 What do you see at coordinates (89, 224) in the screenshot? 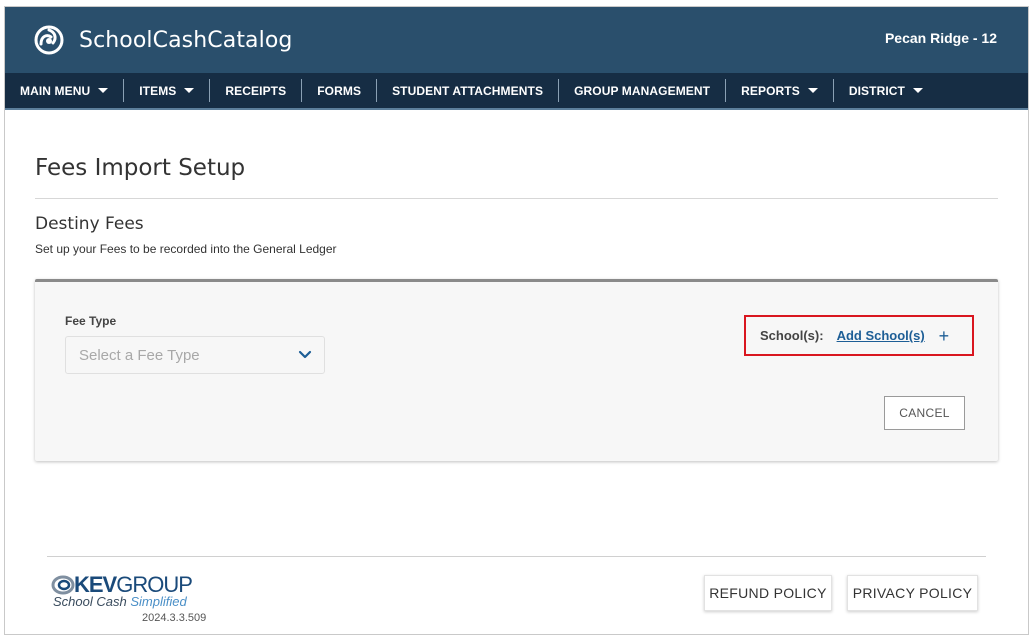
I see `section-title: Destiny Fees` at bounding box center [89, 224].